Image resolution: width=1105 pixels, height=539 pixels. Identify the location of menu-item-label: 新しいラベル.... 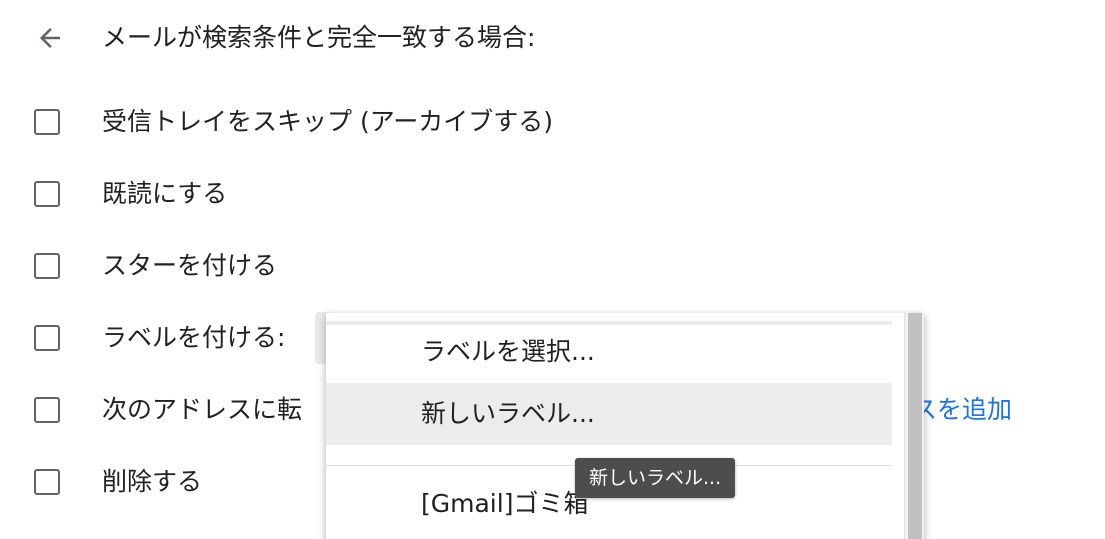
(508, 413).